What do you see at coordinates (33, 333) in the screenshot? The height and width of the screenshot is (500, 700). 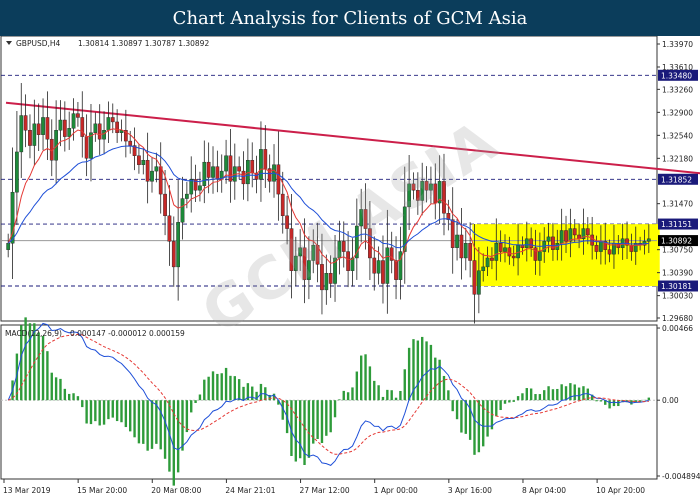 I see `macd-label: MACD(12,26,9)` at bounding box center [33, 333].